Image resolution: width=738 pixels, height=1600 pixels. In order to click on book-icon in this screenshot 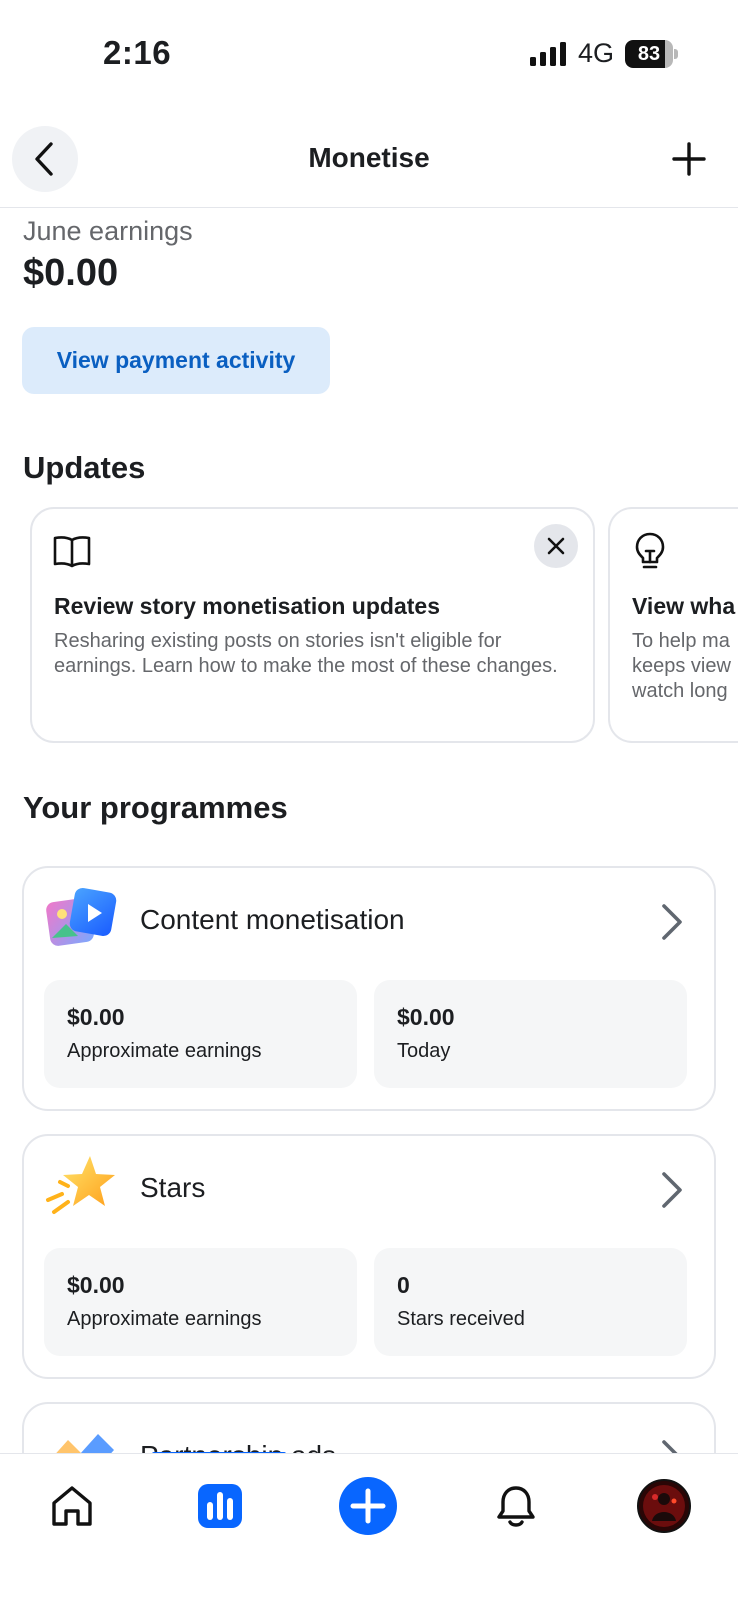, I will do `click(72, 552)`.